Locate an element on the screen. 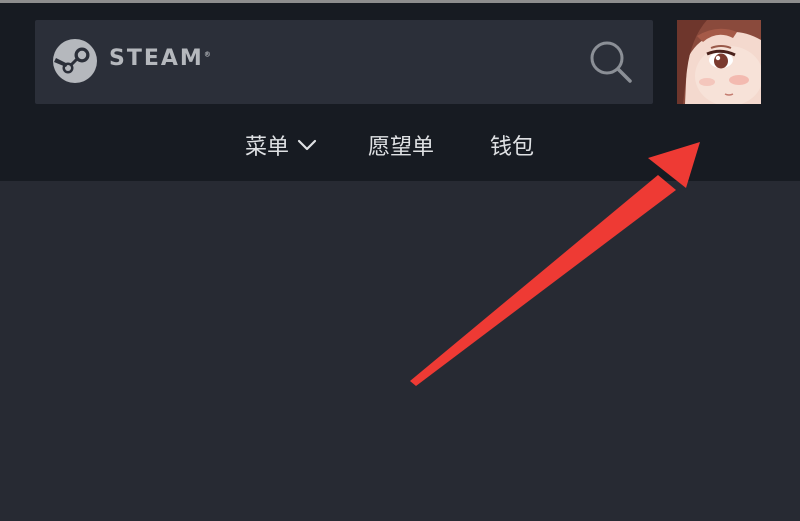 Image resolution: width=800 pixels, height=521 pixels. chevron-down-icon is located at coordinates (307, 145).